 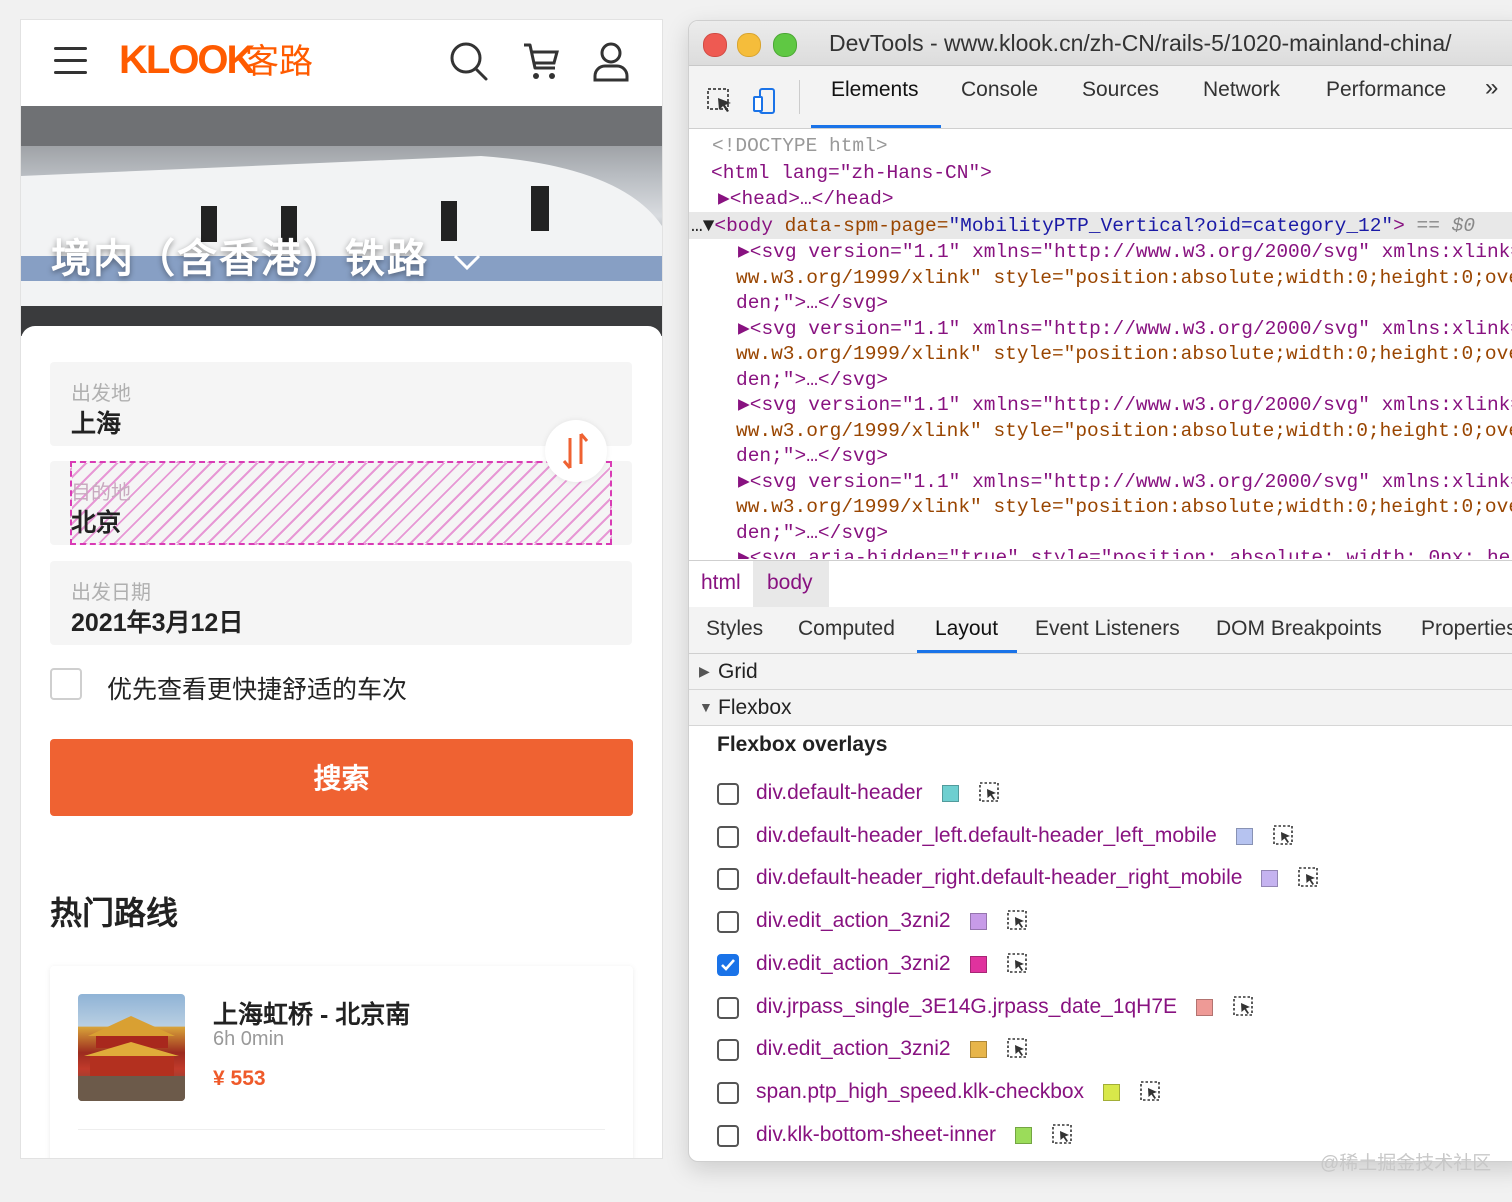 I want to click on menu-icon, so click(x=70, y=61).